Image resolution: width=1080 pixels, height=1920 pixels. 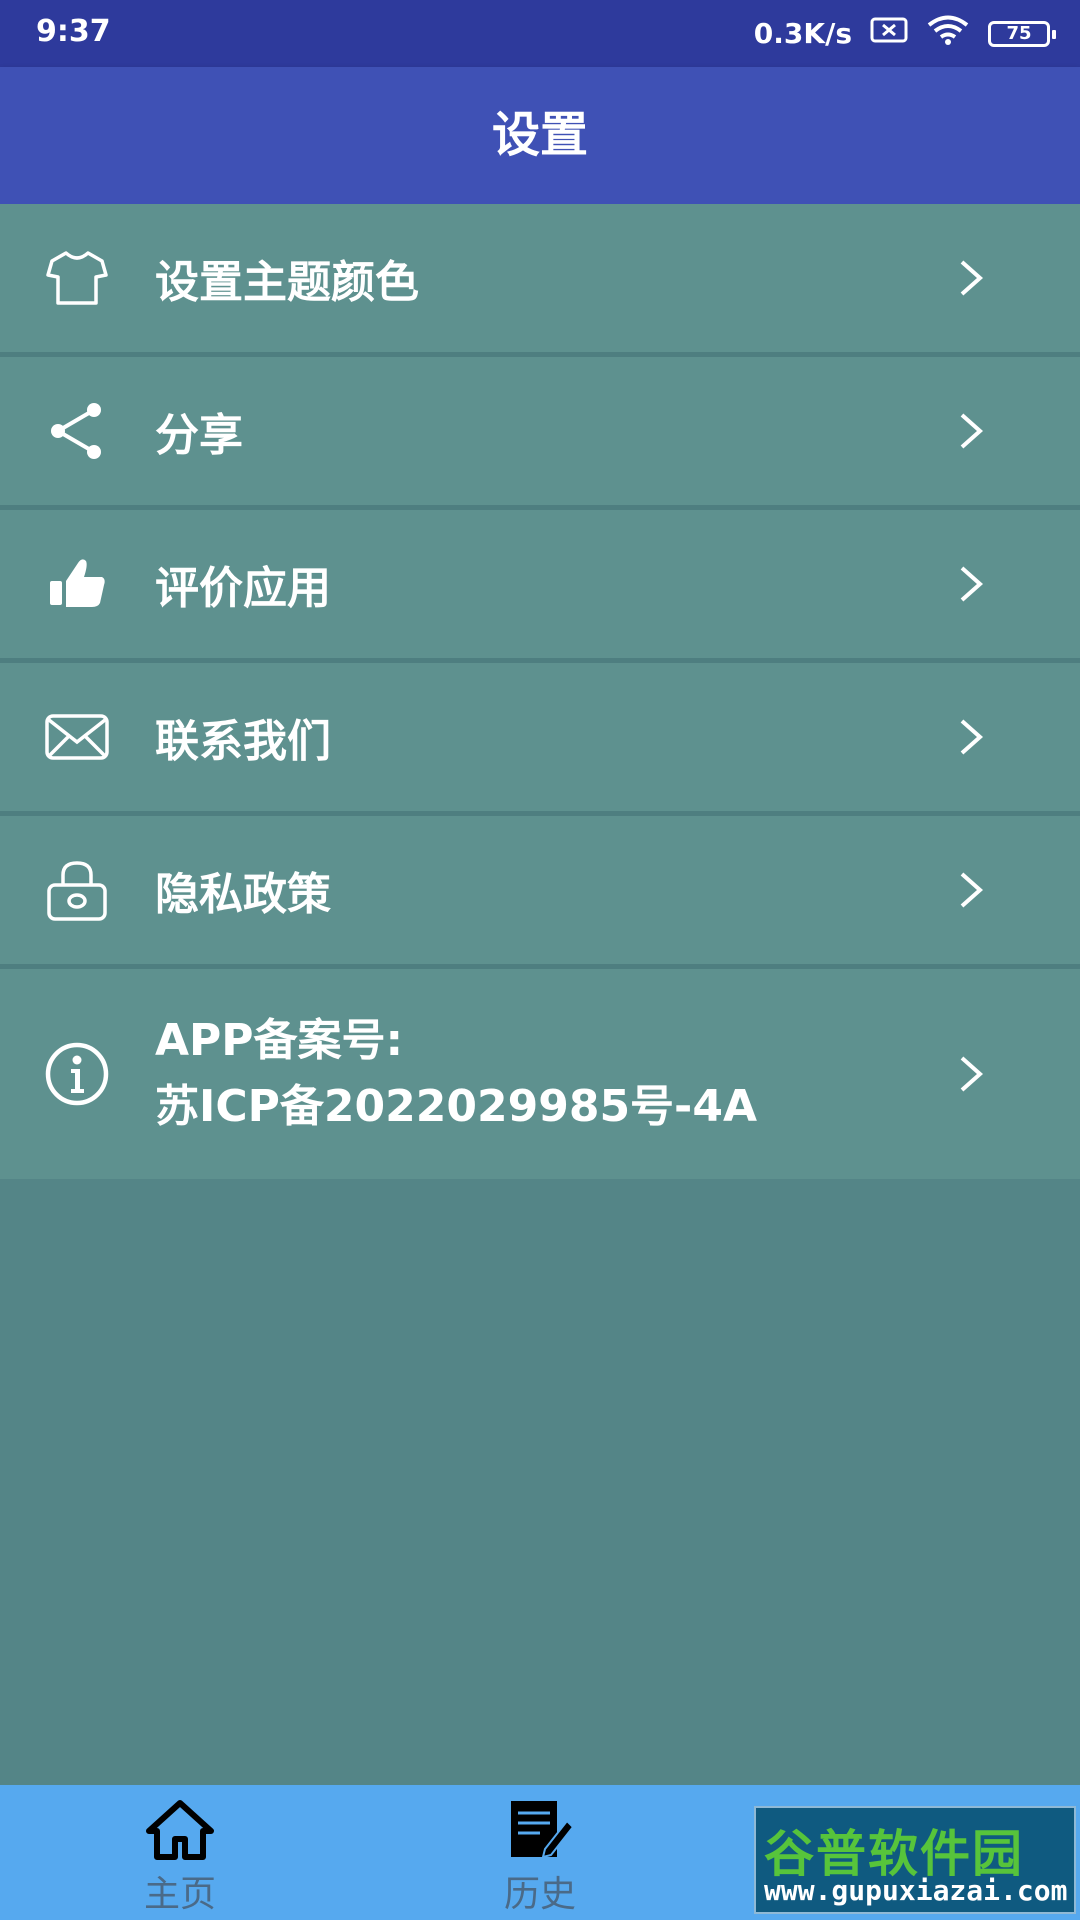 I want to click on page-title: 设置, so click(x=539, y=135).